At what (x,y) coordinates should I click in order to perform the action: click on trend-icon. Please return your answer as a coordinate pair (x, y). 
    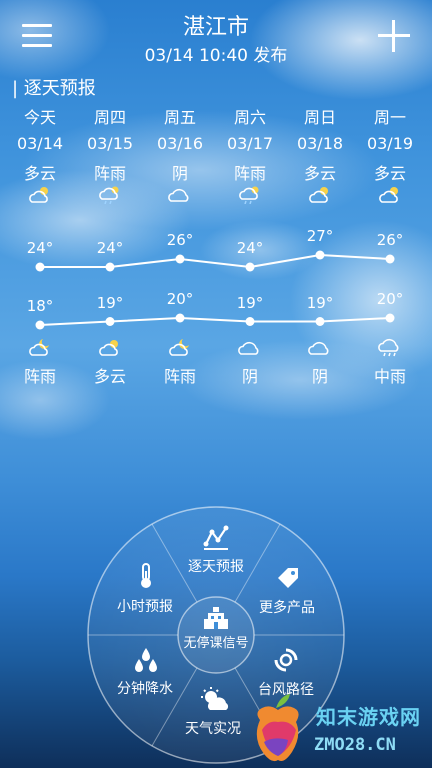
    Looking at the image, I should click on (216, 537).